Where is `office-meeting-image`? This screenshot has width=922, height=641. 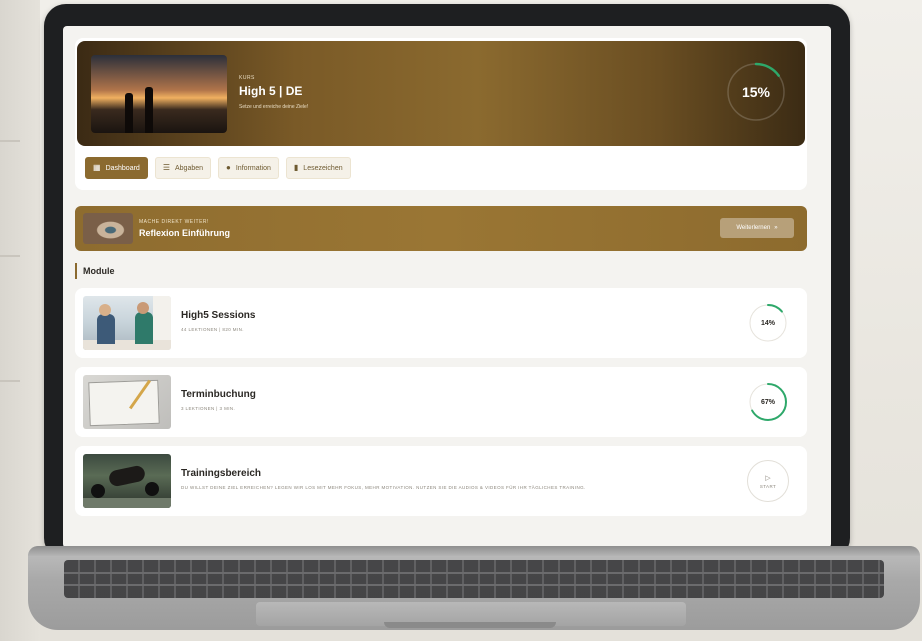 office-meeting-image is located at coordinates (127, 323).